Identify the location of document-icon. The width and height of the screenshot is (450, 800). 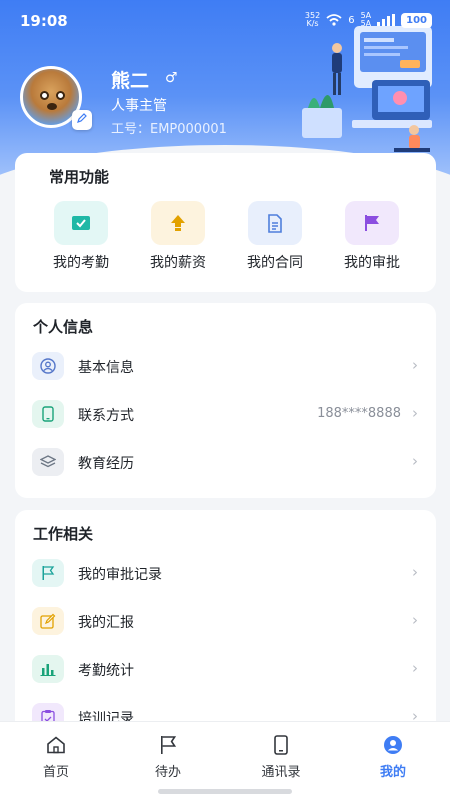
(275, 223).